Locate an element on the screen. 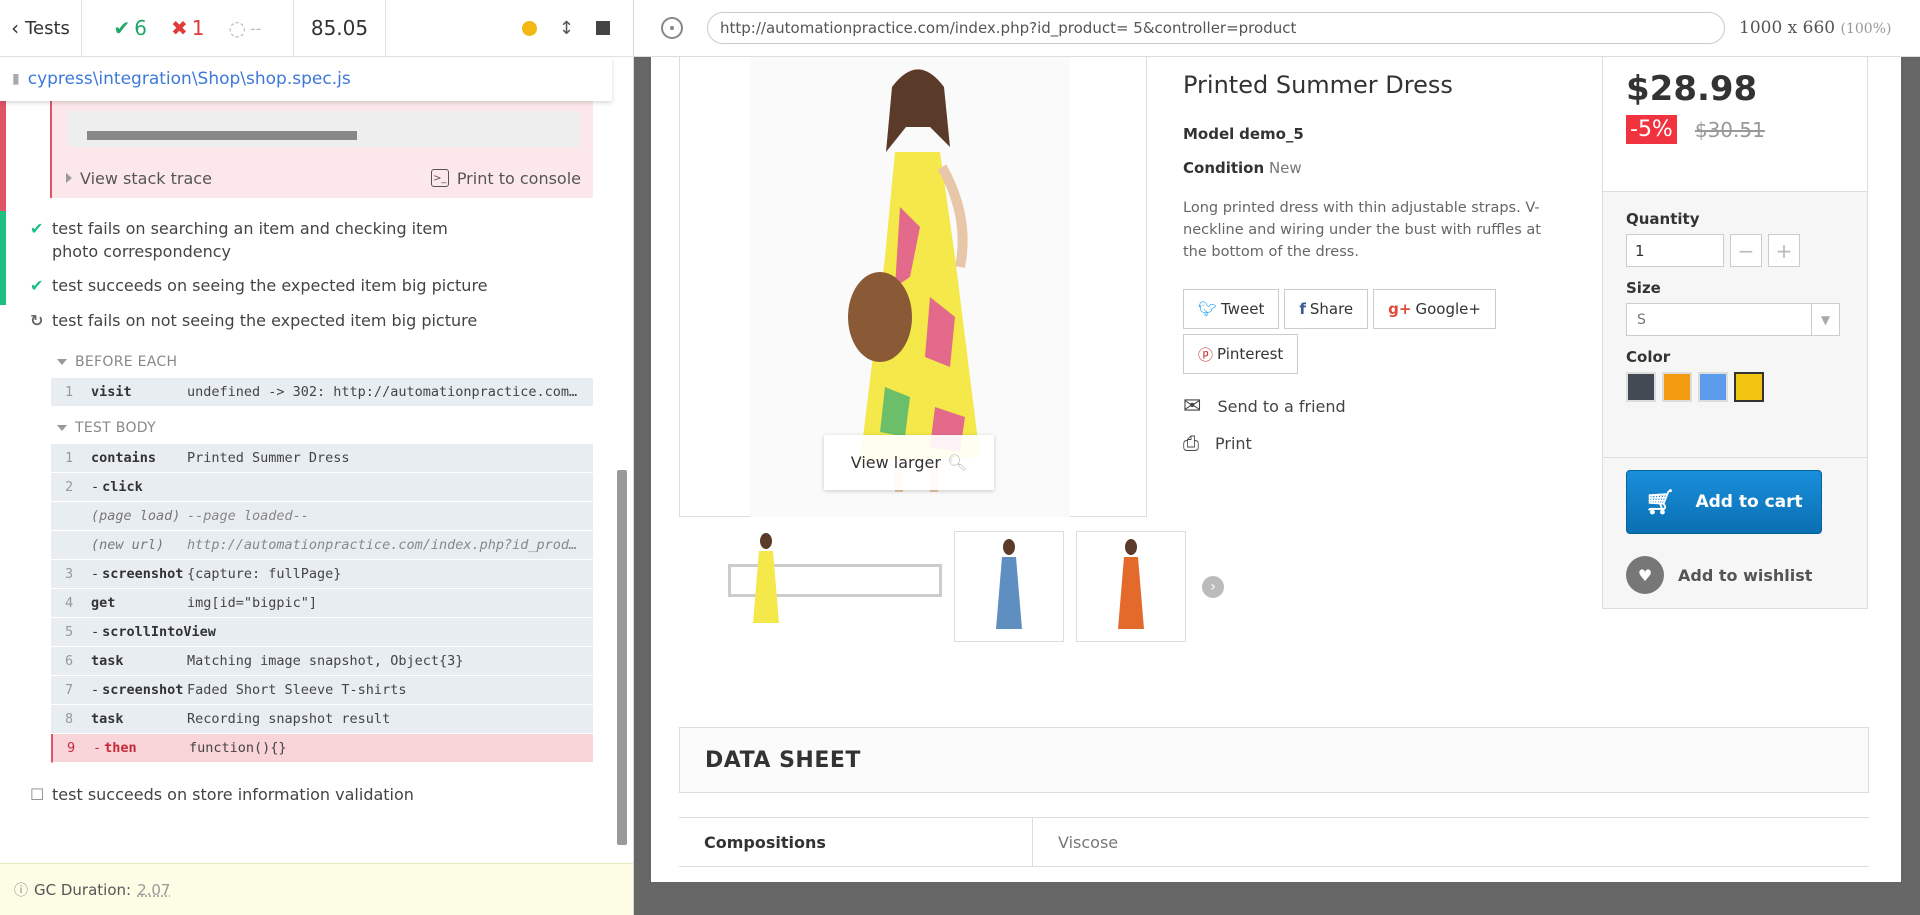 The height and width of the screenshot is (915, 1920). google-plus-button: g+ Google+ is located at coordinates (1434, 309).